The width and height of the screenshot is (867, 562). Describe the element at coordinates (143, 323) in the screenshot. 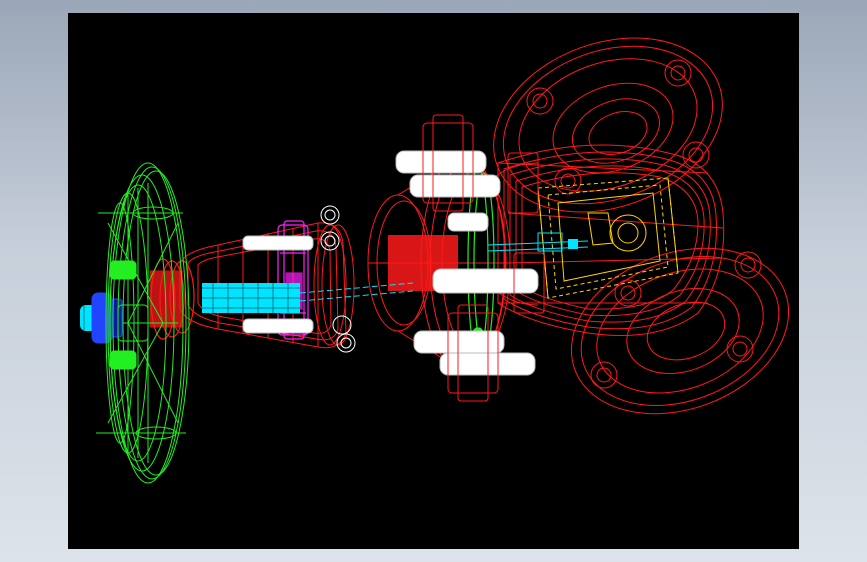

I see `handwheel` at that location.